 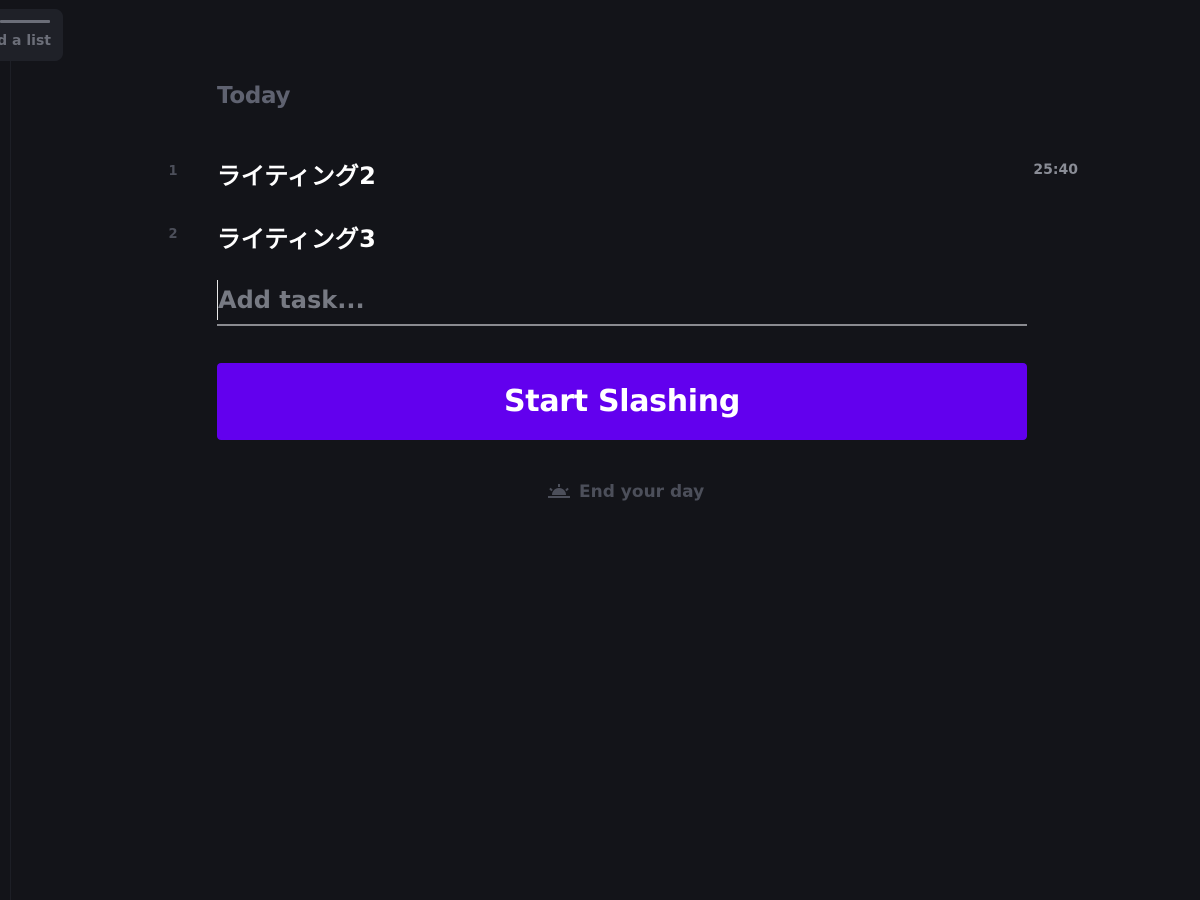 I want to click on sunset-icon, so click(x=559, y=492).